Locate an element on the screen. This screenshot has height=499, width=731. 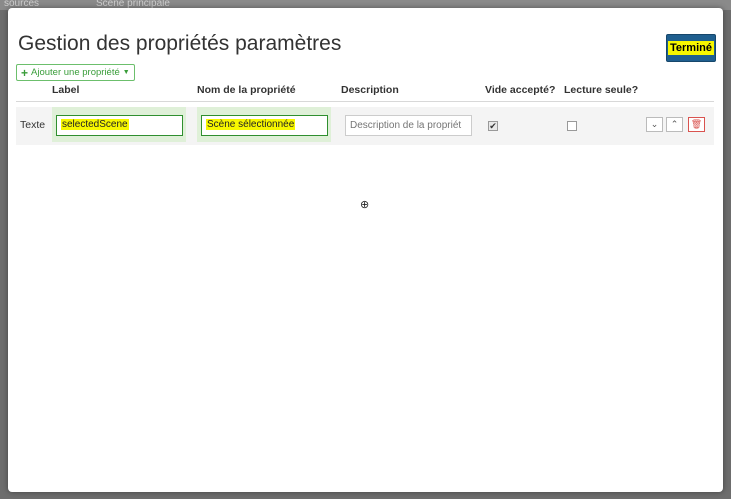
done-button: Terminé is located at coordinates (691, 48).